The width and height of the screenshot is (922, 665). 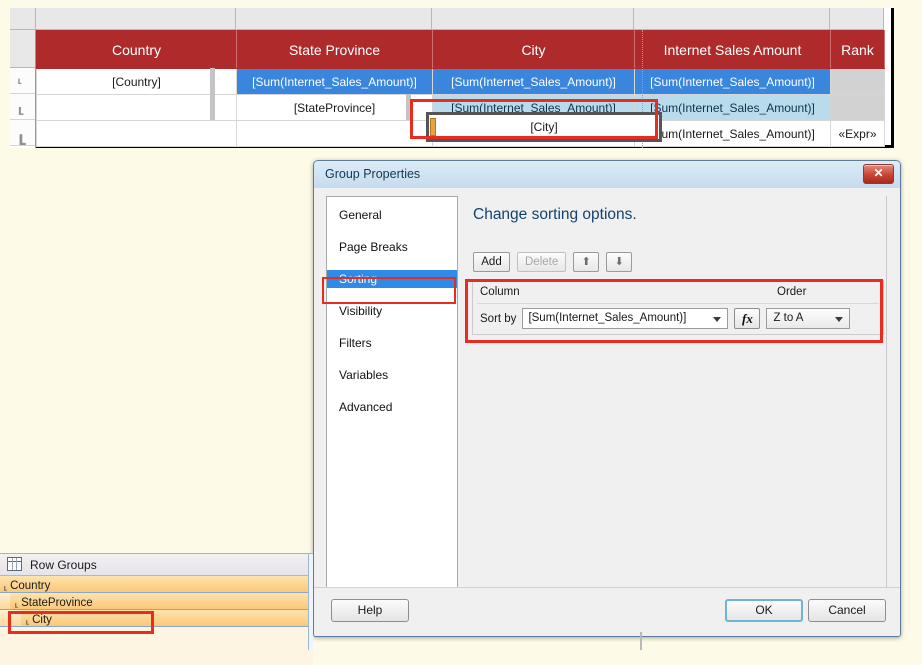 I want to click on column-handle-sales, so click(x=732, y=19).